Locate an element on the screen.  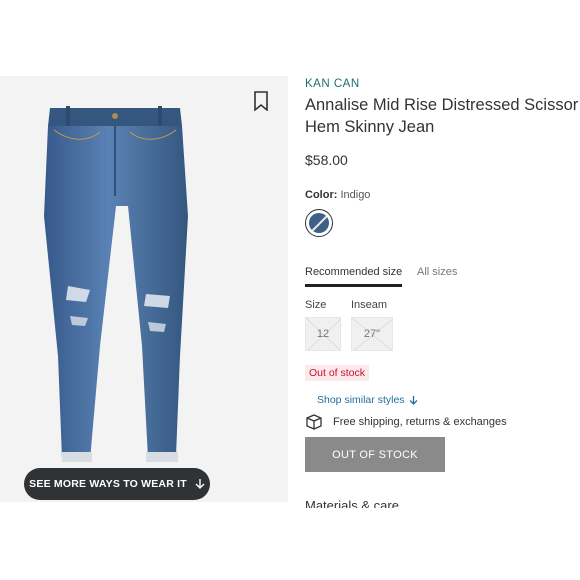
bookmark-icon is located at coordinates (261, 101).